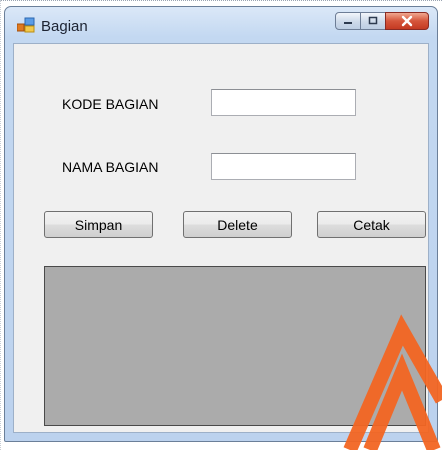 This screenshot has height=450, width=442. I want to click on maximize-button, so click(373, 21).